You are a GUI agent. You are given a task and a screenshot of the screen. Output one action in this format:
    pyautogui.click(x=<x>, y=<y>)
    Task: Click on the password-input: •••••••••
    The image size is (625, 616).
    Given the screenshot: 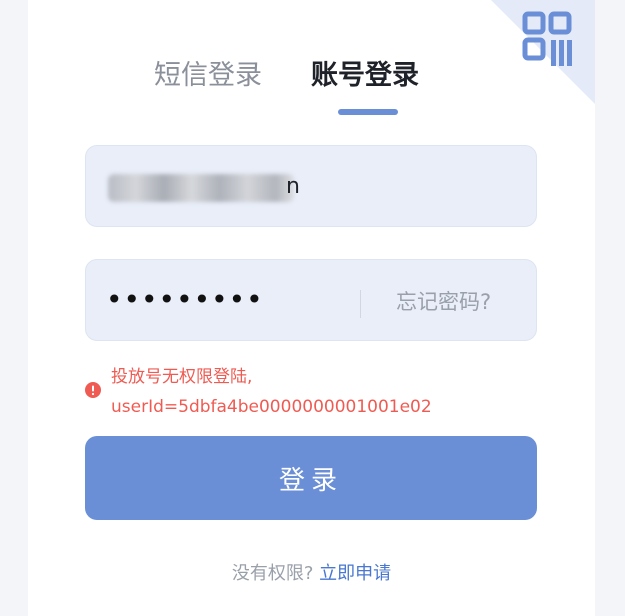 What is the action you would take?
    pyautogui.click(x=185, y=300)
    